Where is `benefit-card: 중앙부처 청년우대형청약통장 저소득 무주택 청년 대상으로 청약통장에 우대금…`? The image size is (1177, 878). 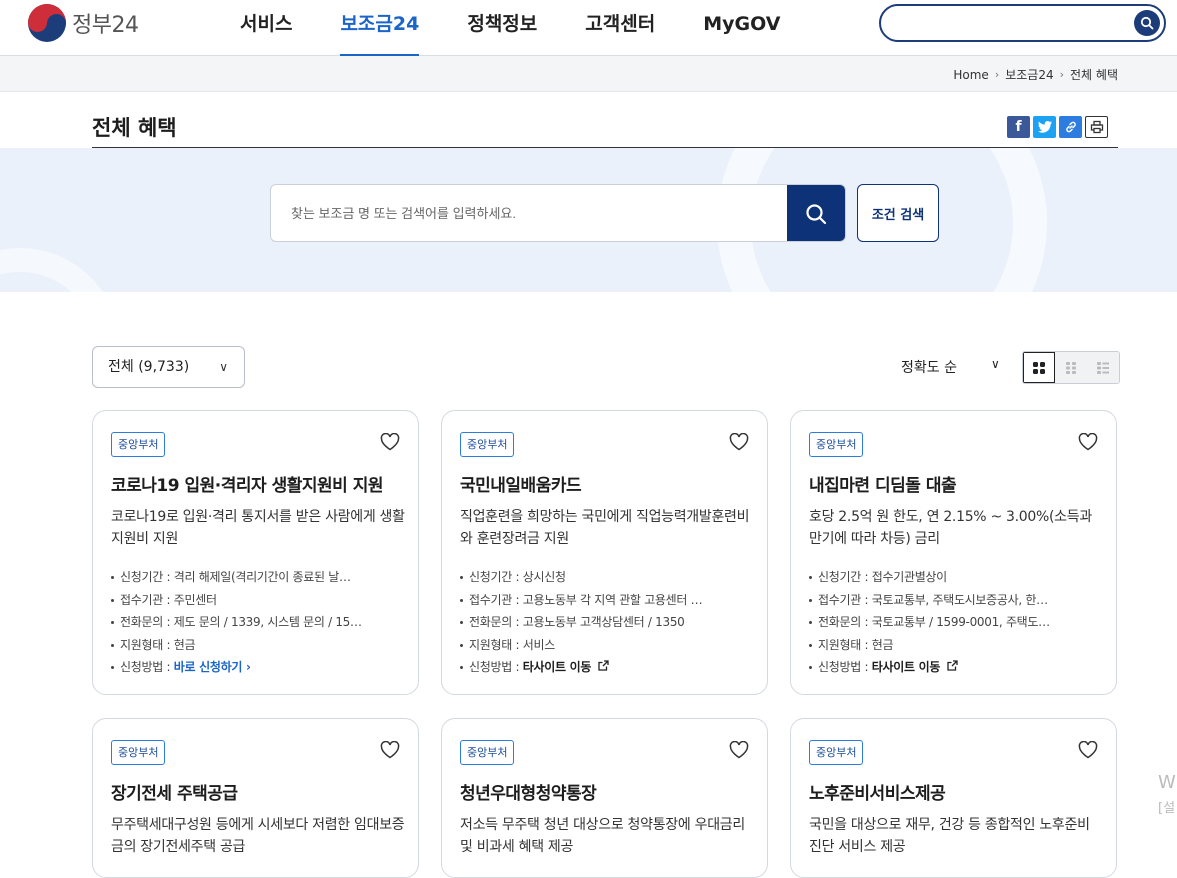
benefit-card: 중앙부처 청년우대형청약통장 저소득 무주택 청년 대상으로 청약통장에 우대금… is located at coordinates (604, 798).